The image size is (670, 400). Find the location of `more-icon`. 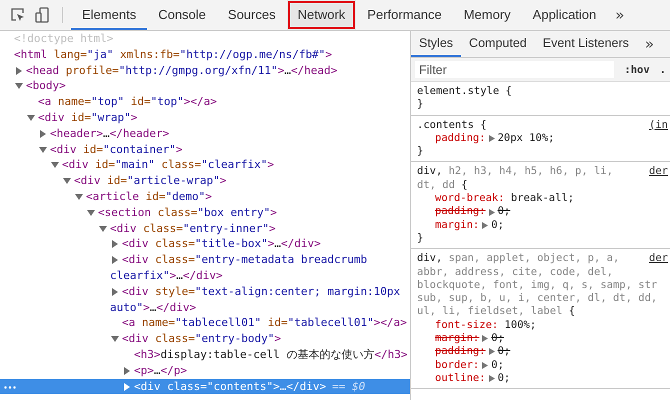

more-icon is located at coordinates (10, 387).